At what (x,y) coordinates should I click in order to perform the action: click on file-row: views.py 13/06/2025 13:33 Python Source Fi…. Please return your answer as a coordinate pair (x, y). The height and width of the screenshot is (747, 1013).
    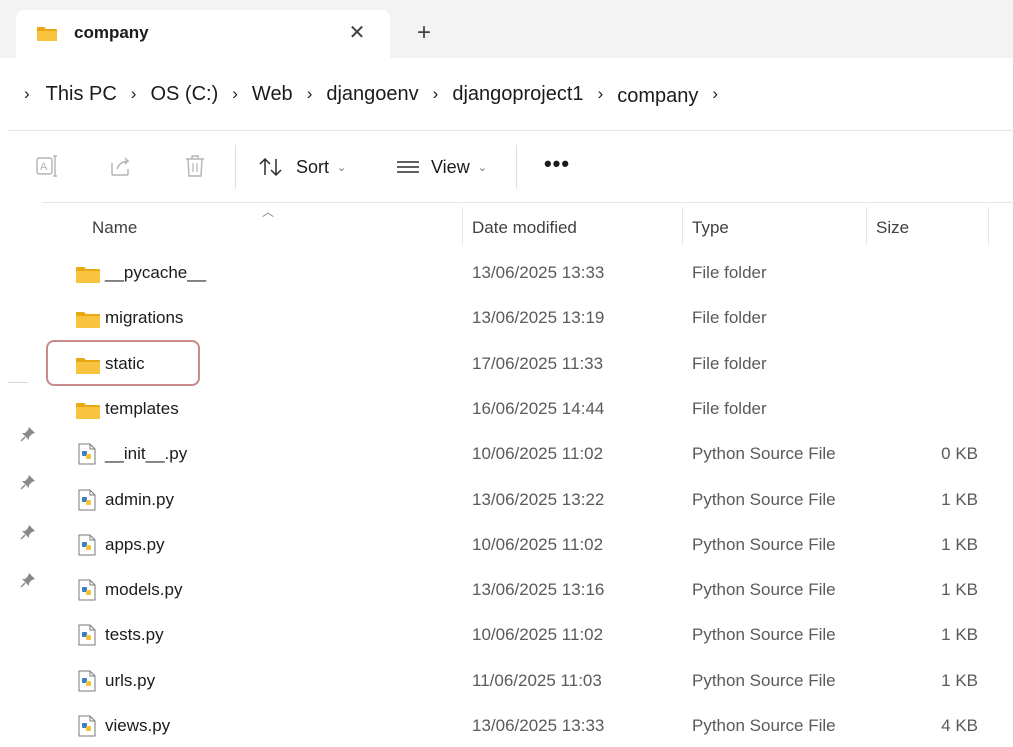
    Looking at the image, I should click on (527, 725).